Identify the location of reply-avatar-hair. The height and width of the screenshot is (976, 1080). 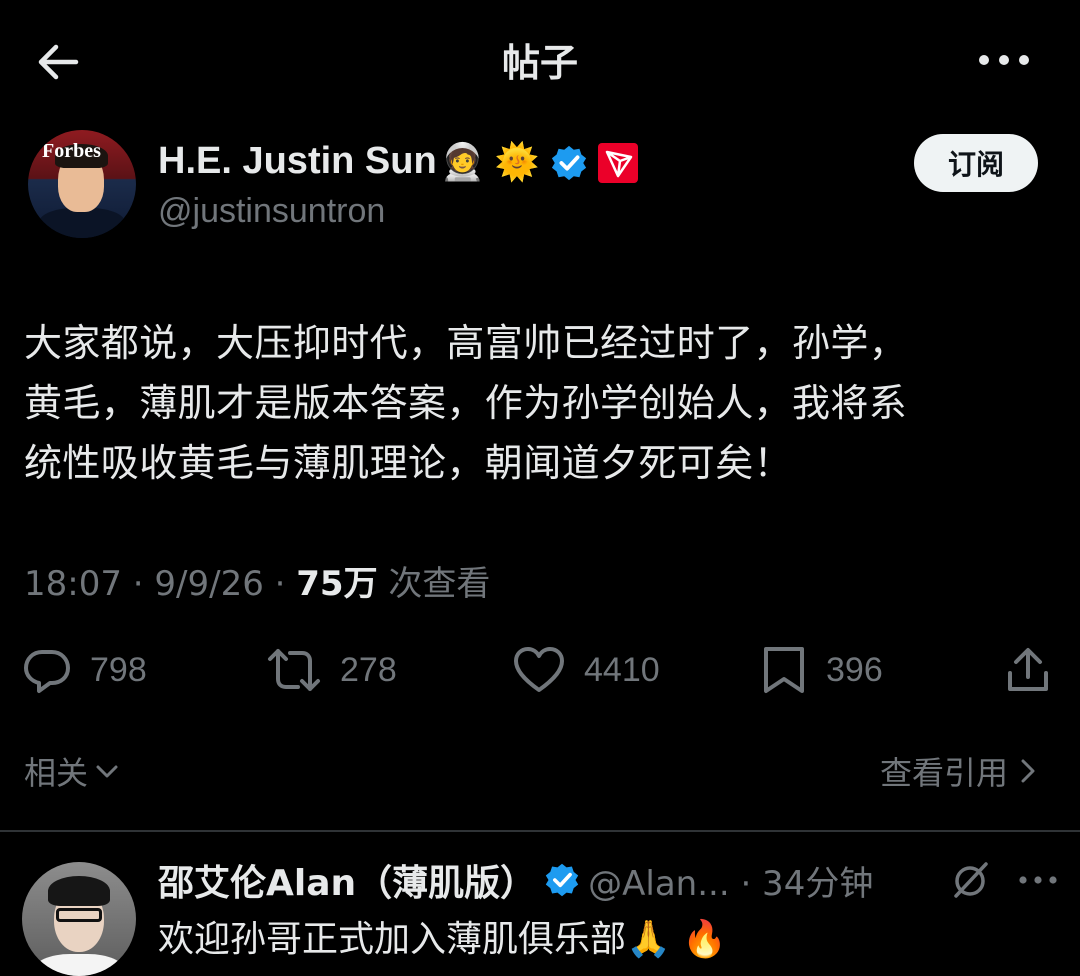
(79, 891).